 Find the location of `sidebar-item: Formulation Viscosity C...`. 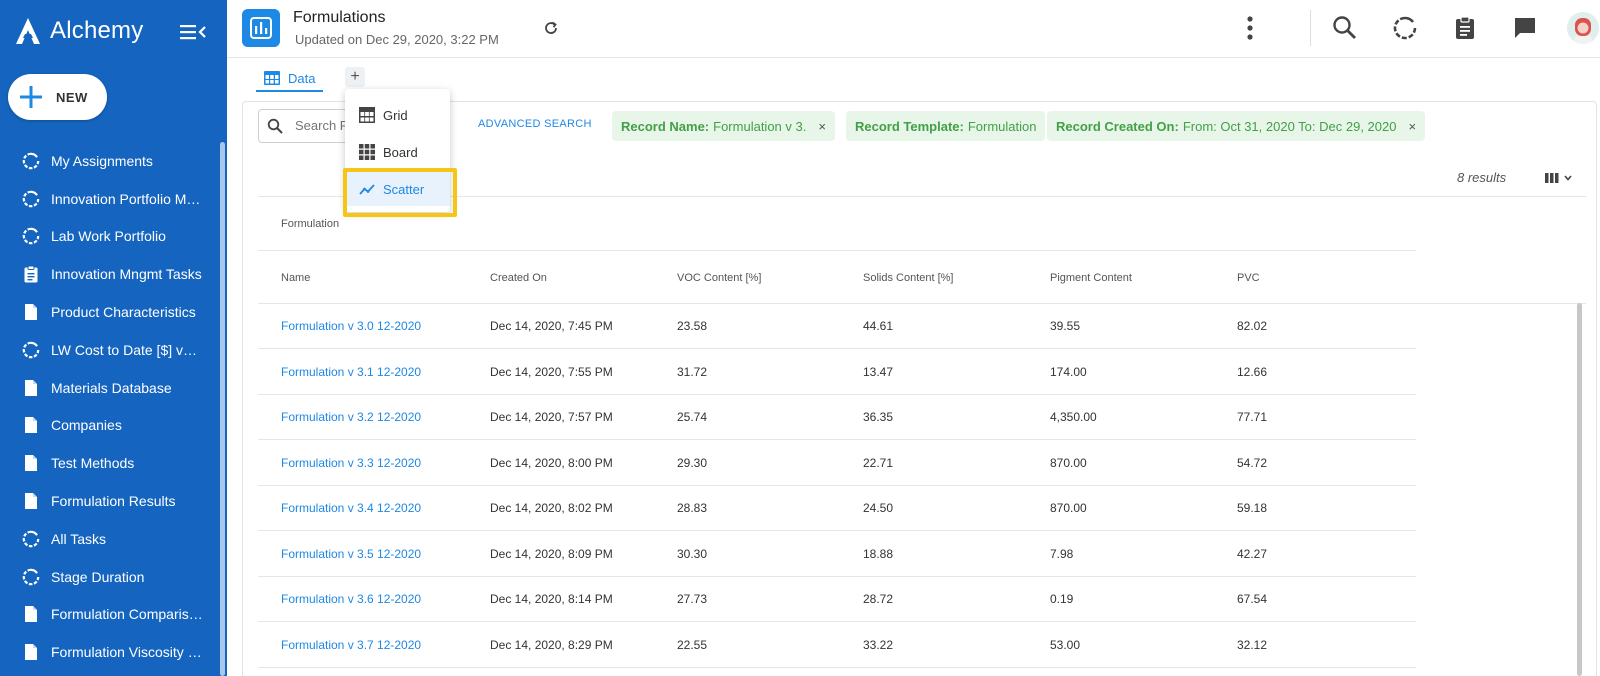

sidebar-item: Formulation Viscosity C... is located at coordinates (109, 652).